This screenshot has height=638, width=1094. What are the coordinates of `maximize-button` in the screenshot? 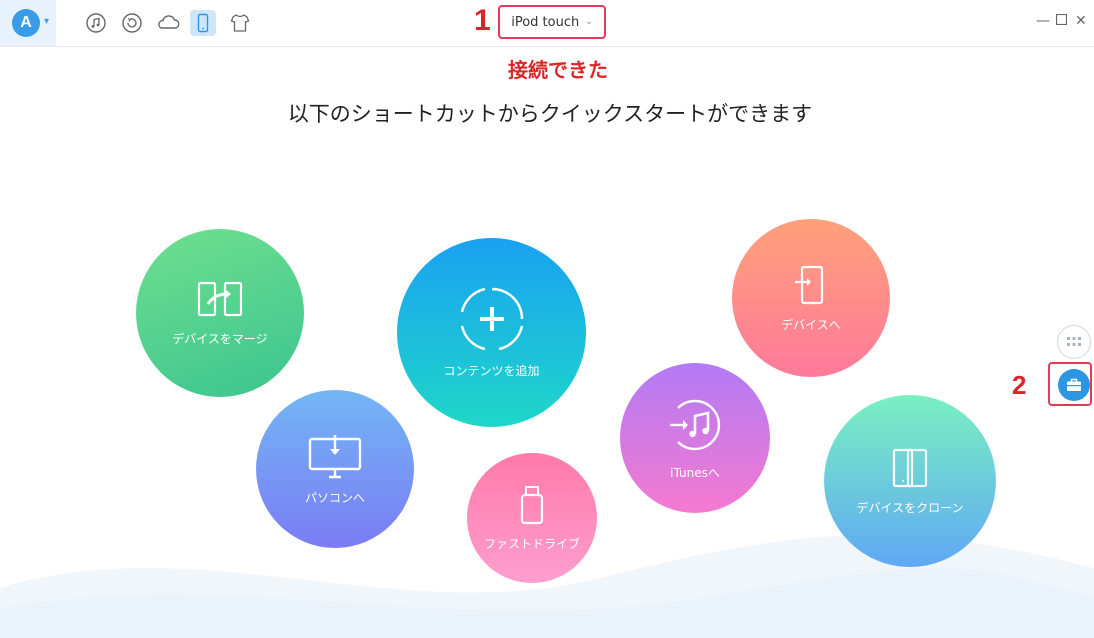 It's located at (1061, 21).